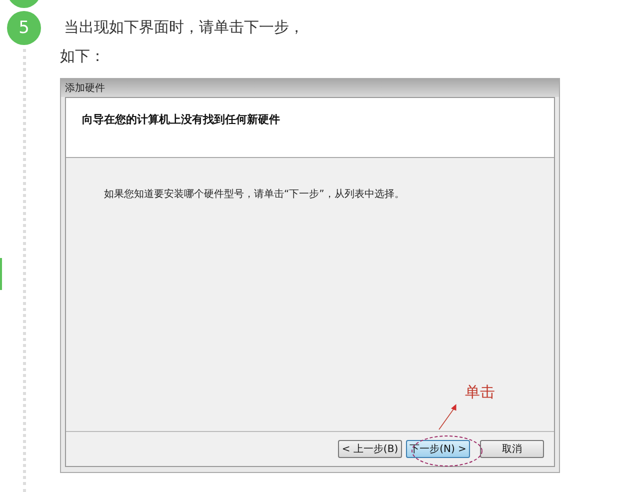 This screenshot has height=492, width=634. Describe the element at coordinates (184, 27) in the screenshot. I see `step-instruction: 当出现如下界面时，请单击下一步，` at that location.